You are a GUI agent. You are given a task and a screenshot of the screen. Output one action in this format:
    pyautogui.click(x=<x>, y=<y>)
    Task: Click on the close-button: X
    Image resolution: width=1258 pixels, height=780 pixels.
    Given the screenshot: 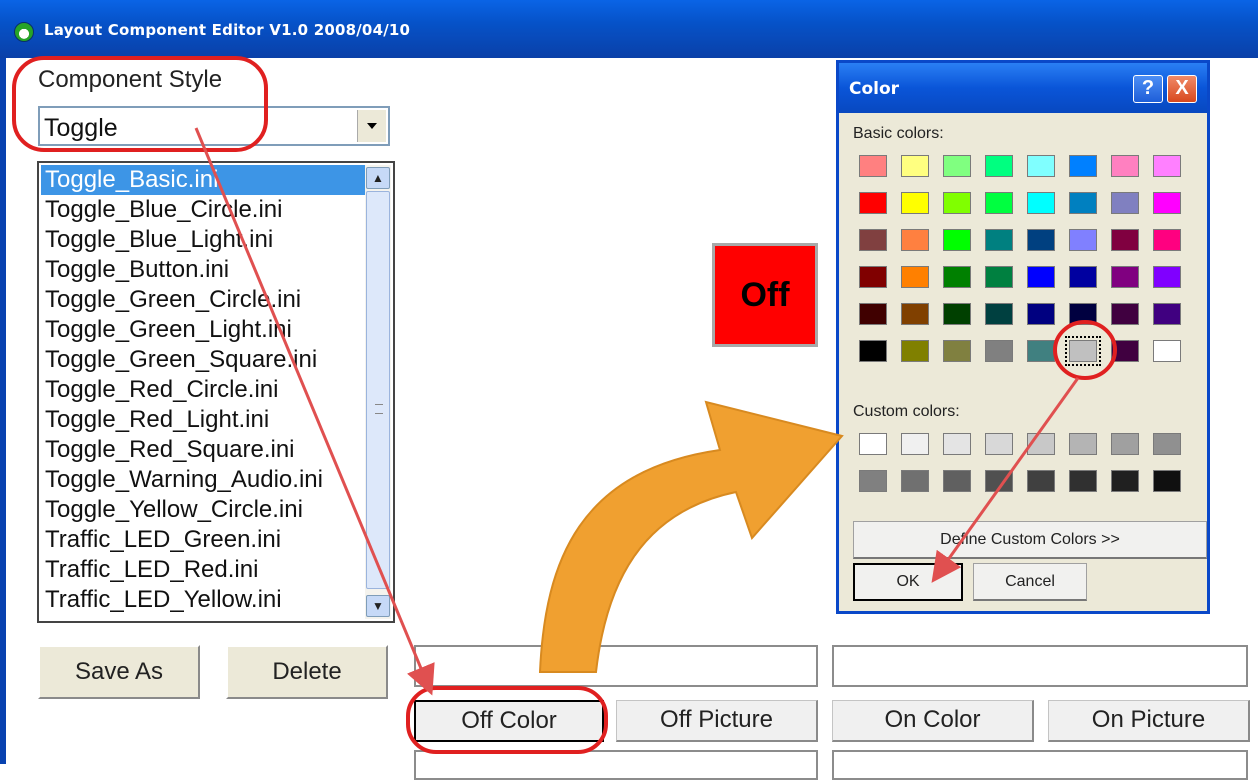 What is the action you would take?
    pyautogui.click(x=1182, y=89)
    